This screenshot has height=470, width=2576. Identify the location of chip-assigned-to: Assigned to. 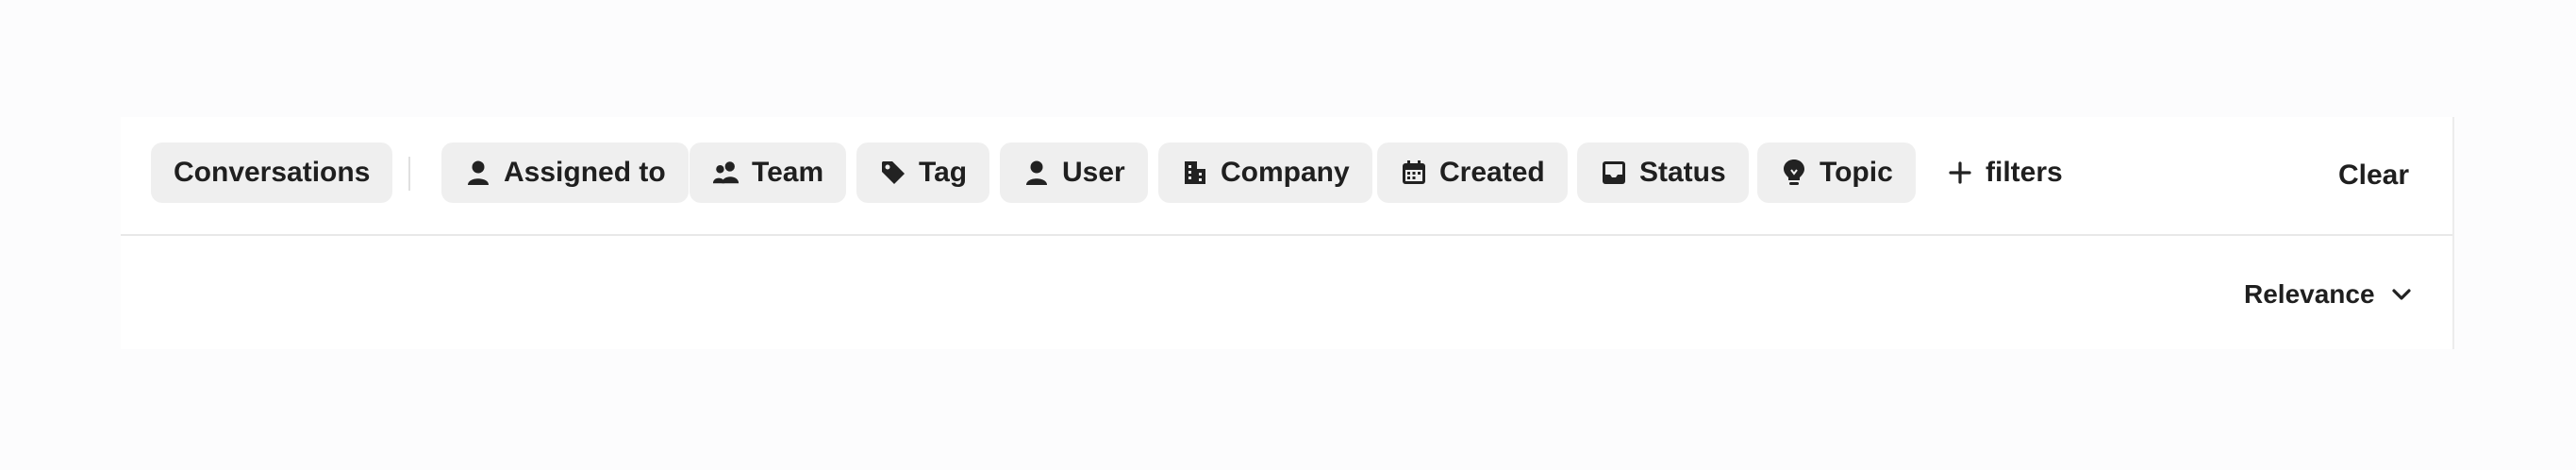
(565, 173).